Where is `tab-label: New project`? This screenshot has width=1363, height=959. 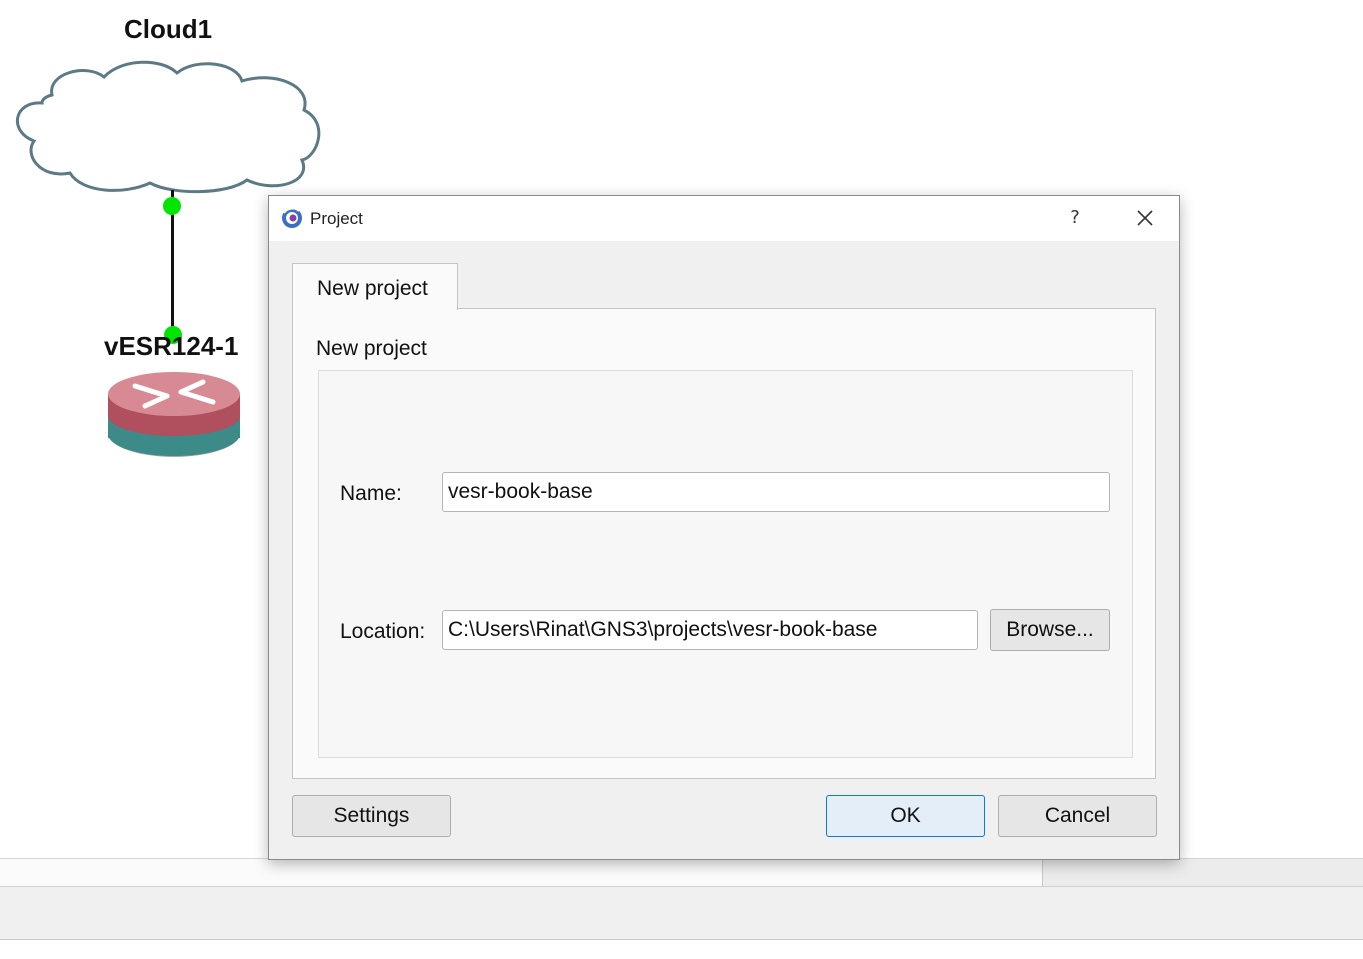 tab-label: New project is located at coordinates (372, 288).